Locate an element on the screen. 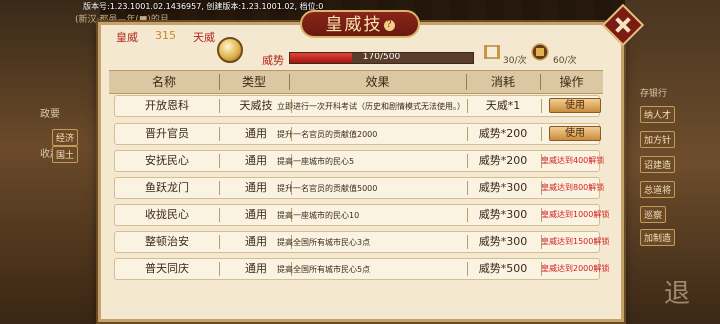 Image resolution: width=720 pixels, height=324 pixels. bg-left-small-0: 经济 is located at coordinates (65, 137).